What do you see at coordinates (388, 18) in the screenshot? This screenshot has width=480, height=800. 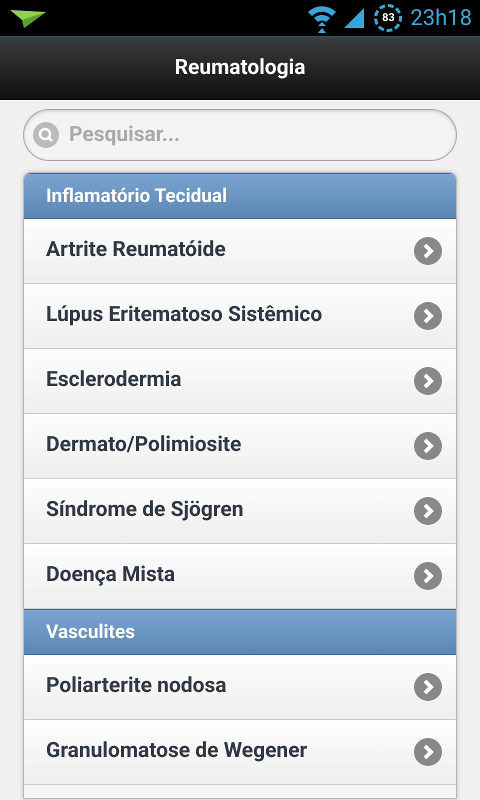 I see `battery-icon: 83` at bounding box center [388, 18].